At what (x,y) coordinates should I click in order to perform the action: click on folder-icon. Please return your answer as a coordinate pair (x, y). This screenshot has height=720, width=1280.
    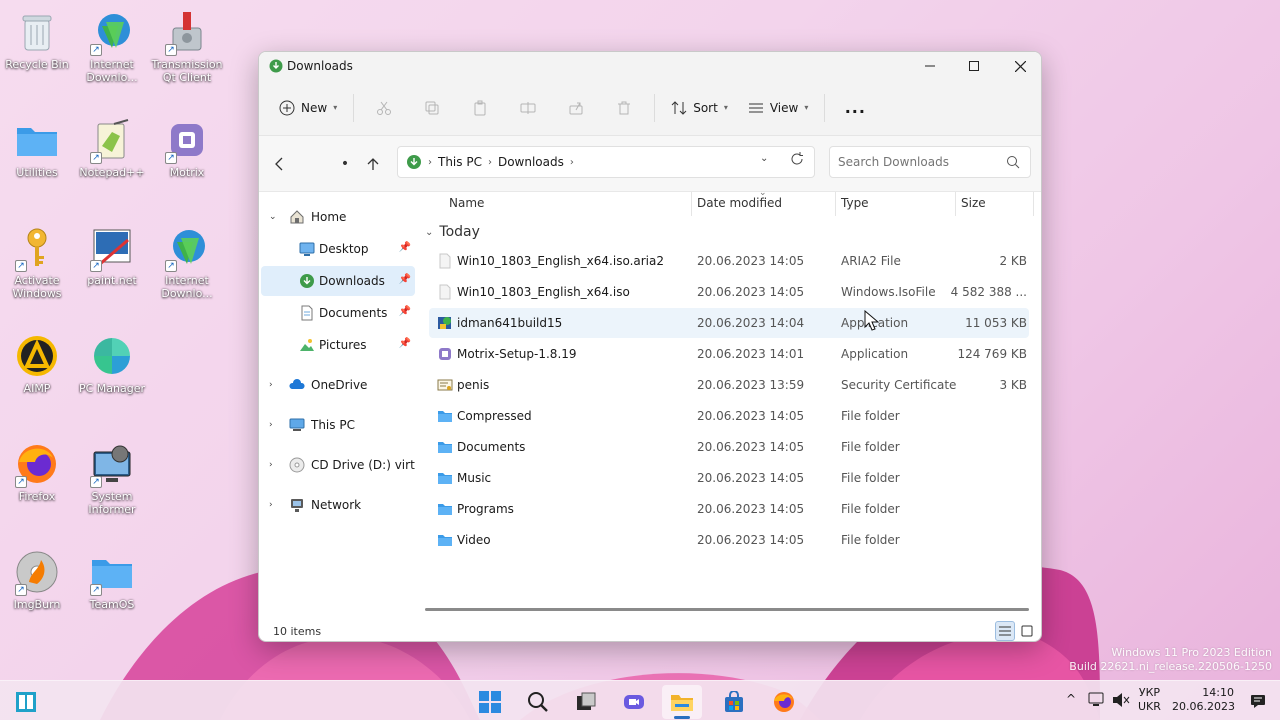
    Looking at the image, I should click on (37, 140).